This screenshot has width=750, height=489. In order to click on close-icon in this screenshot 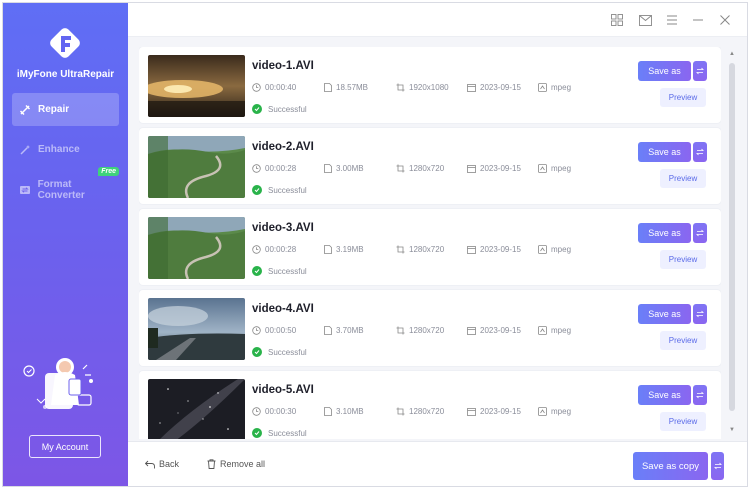, I will do `click(725, 20)`.